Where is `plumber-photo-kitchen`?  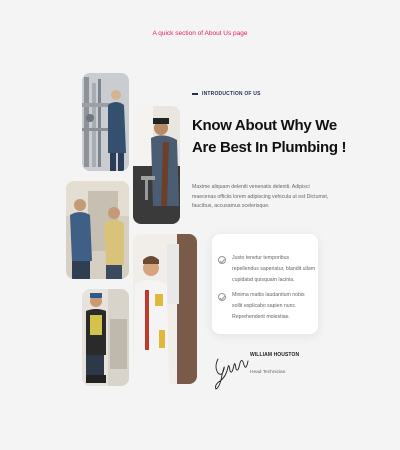
plumber-photo-kitchen is located at coordinates (105, 337).